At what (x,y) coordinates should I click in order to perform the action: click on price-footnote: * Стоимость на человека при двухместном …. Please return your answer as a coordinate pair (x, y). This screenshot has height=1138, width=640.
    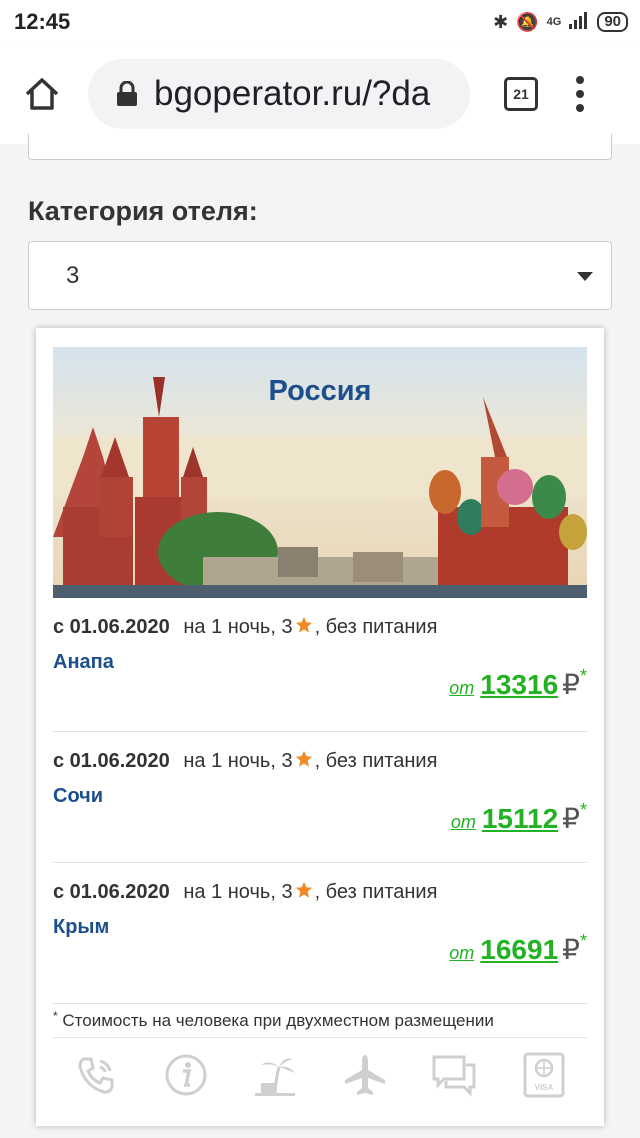
    Looking at the image, I should click on (320, 1020).